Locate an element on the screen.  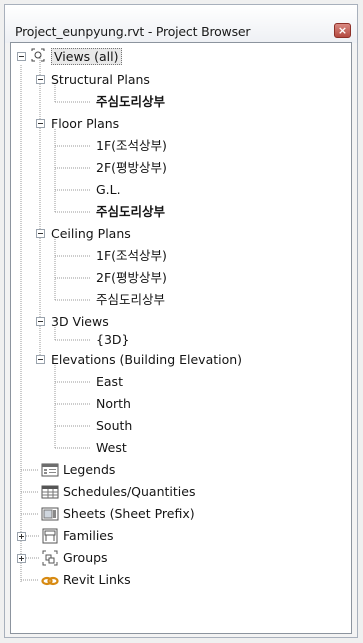
schedules-icon is located at coordinates (50, 492).